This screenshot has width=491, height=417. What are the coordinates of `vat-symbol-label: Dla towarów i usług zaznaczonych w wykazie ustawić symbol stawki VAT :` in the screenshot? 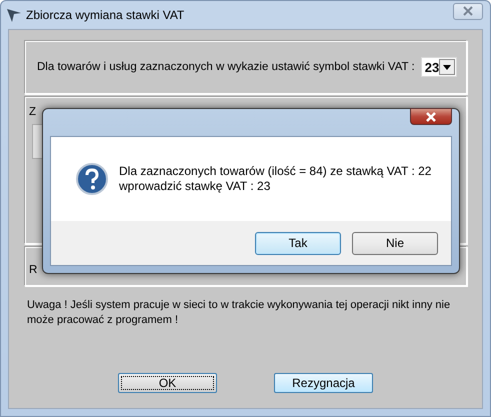 It's located at (226, 67).